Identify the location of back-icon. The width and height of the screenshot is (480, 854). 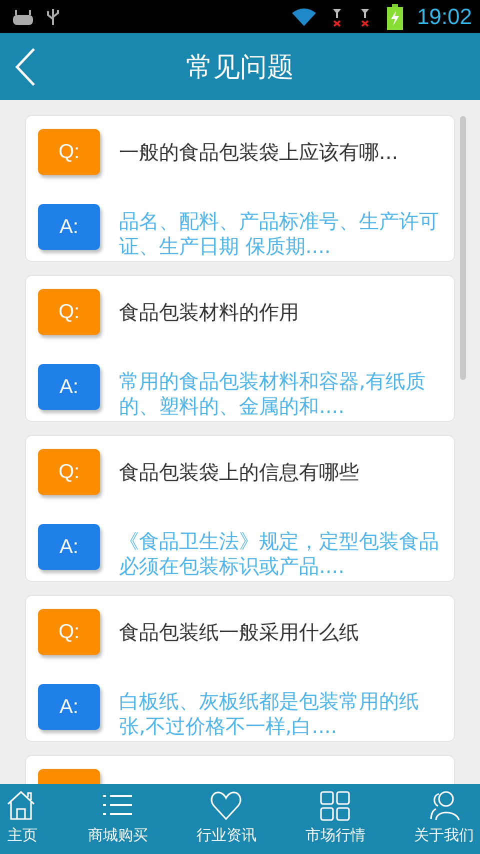
(25, 66).